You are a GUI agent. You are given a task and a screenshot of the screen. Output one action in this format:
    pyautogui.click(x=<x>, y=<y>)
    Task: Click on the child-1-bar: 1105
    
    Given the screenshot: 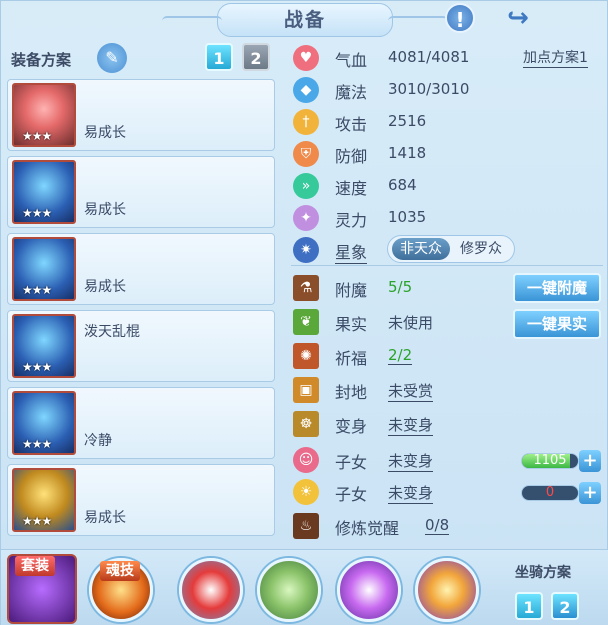 What is the action you would take?
    pyautogui.click(x=550, y=461)
    